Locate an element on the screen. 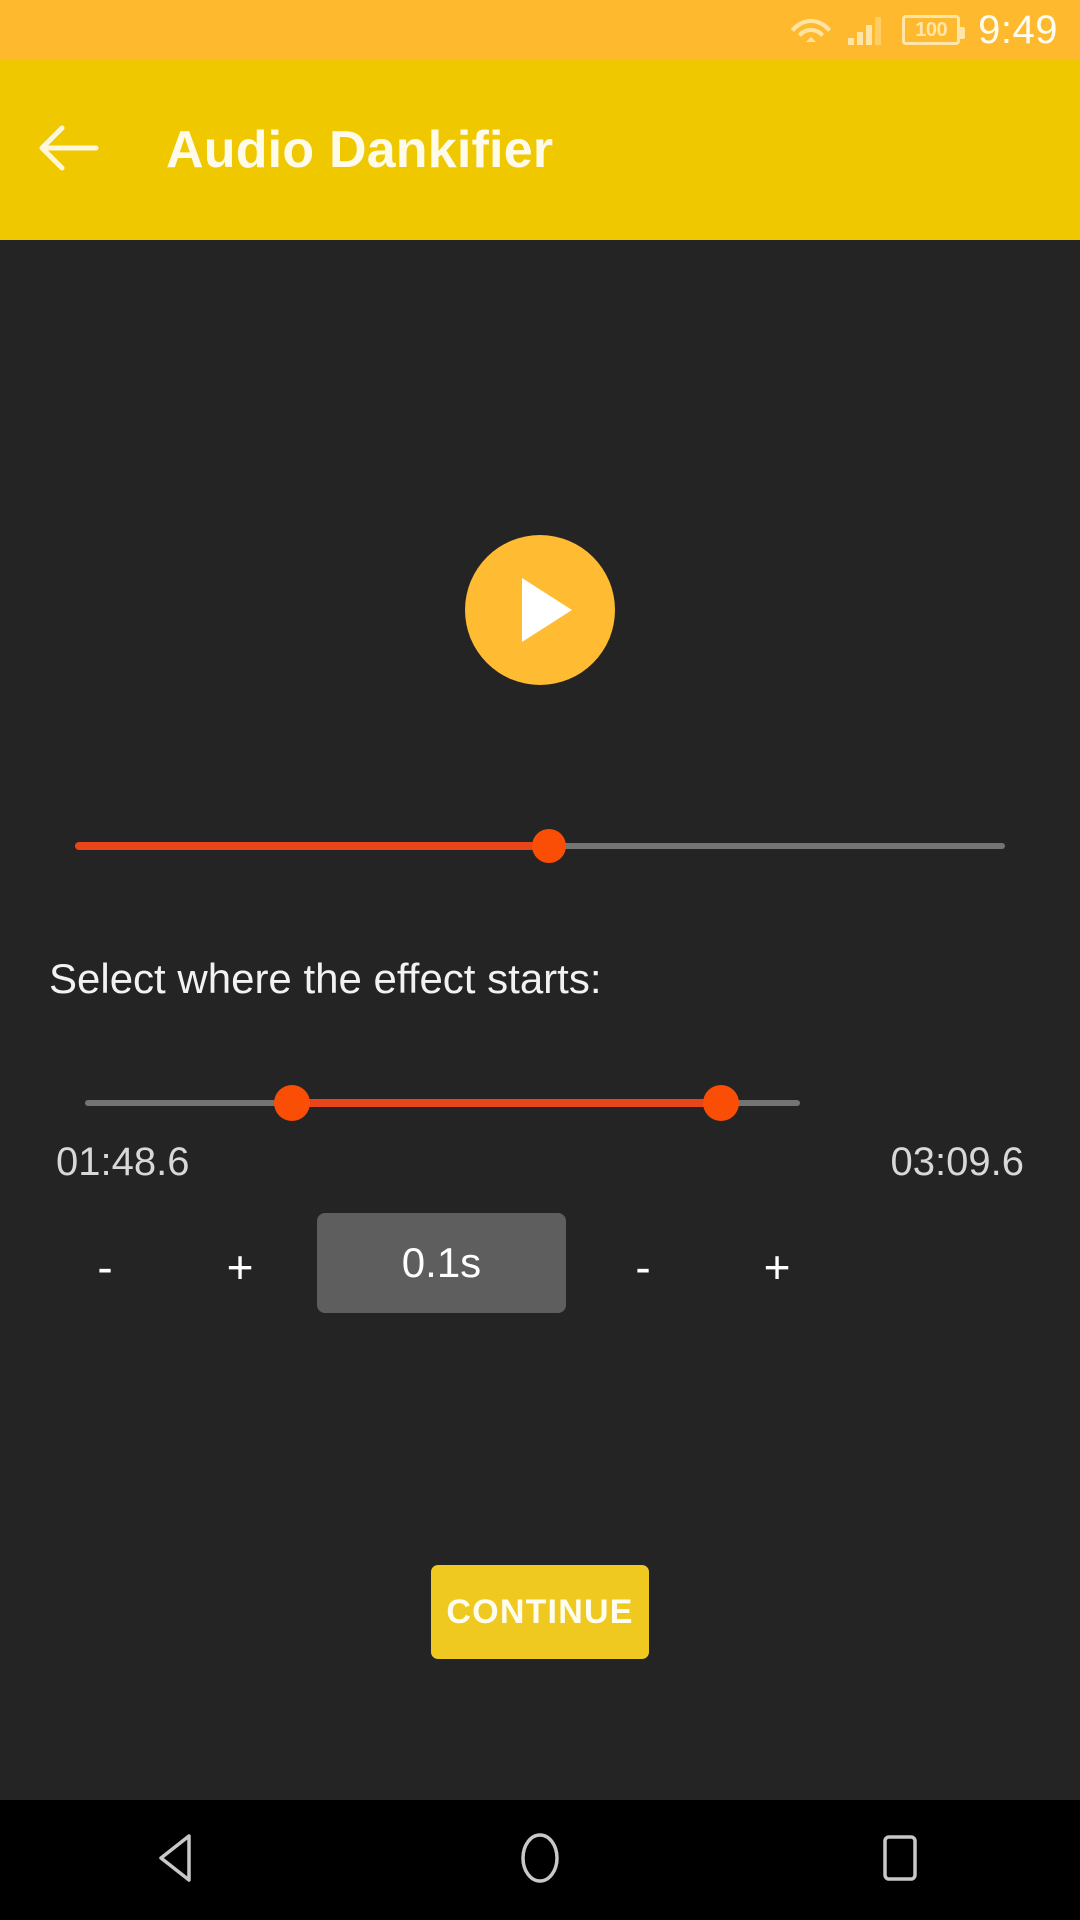 This screenshot has height=1920, width=1080. app-bar: Audio Dankifier is located at coordinates (540, 150).